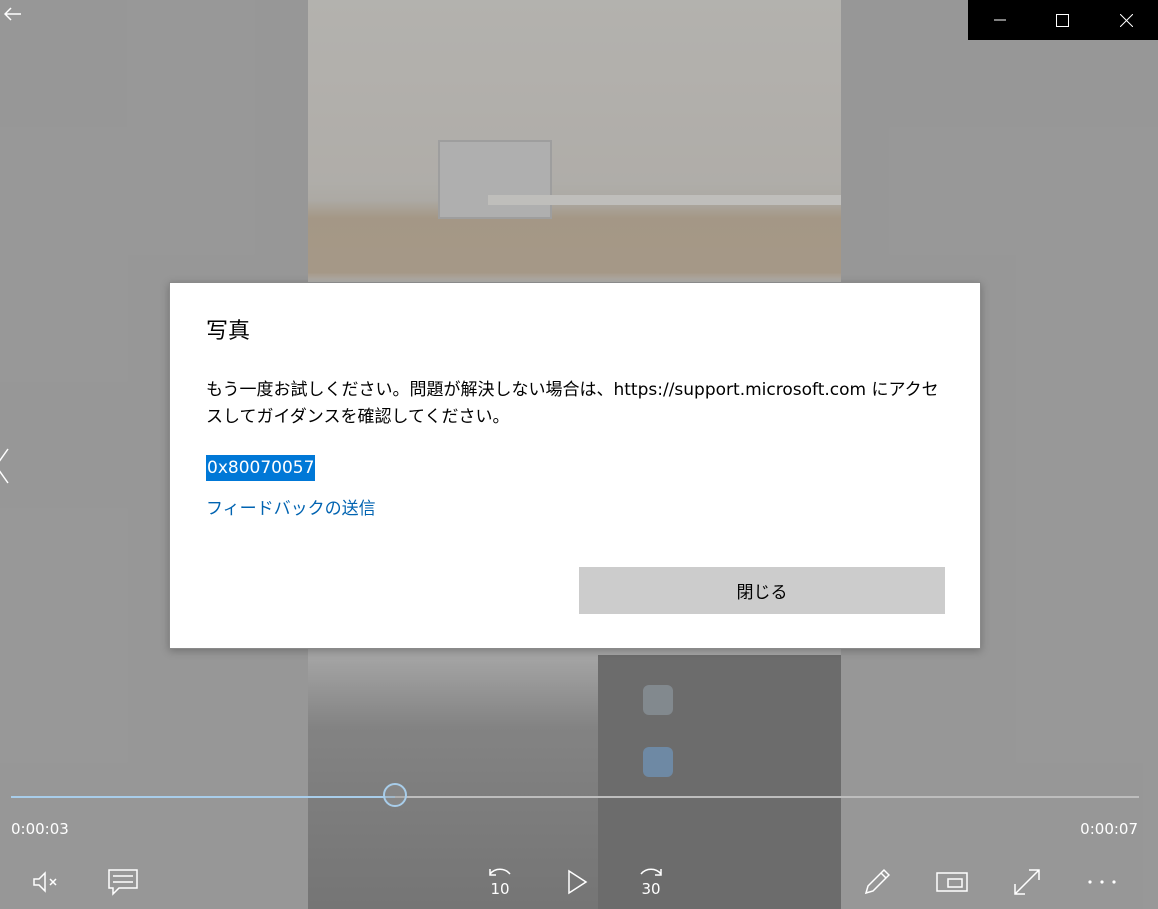 The height and width of the screenshot is (909, 1158). I want to click on captions-button, so click(123, 882).